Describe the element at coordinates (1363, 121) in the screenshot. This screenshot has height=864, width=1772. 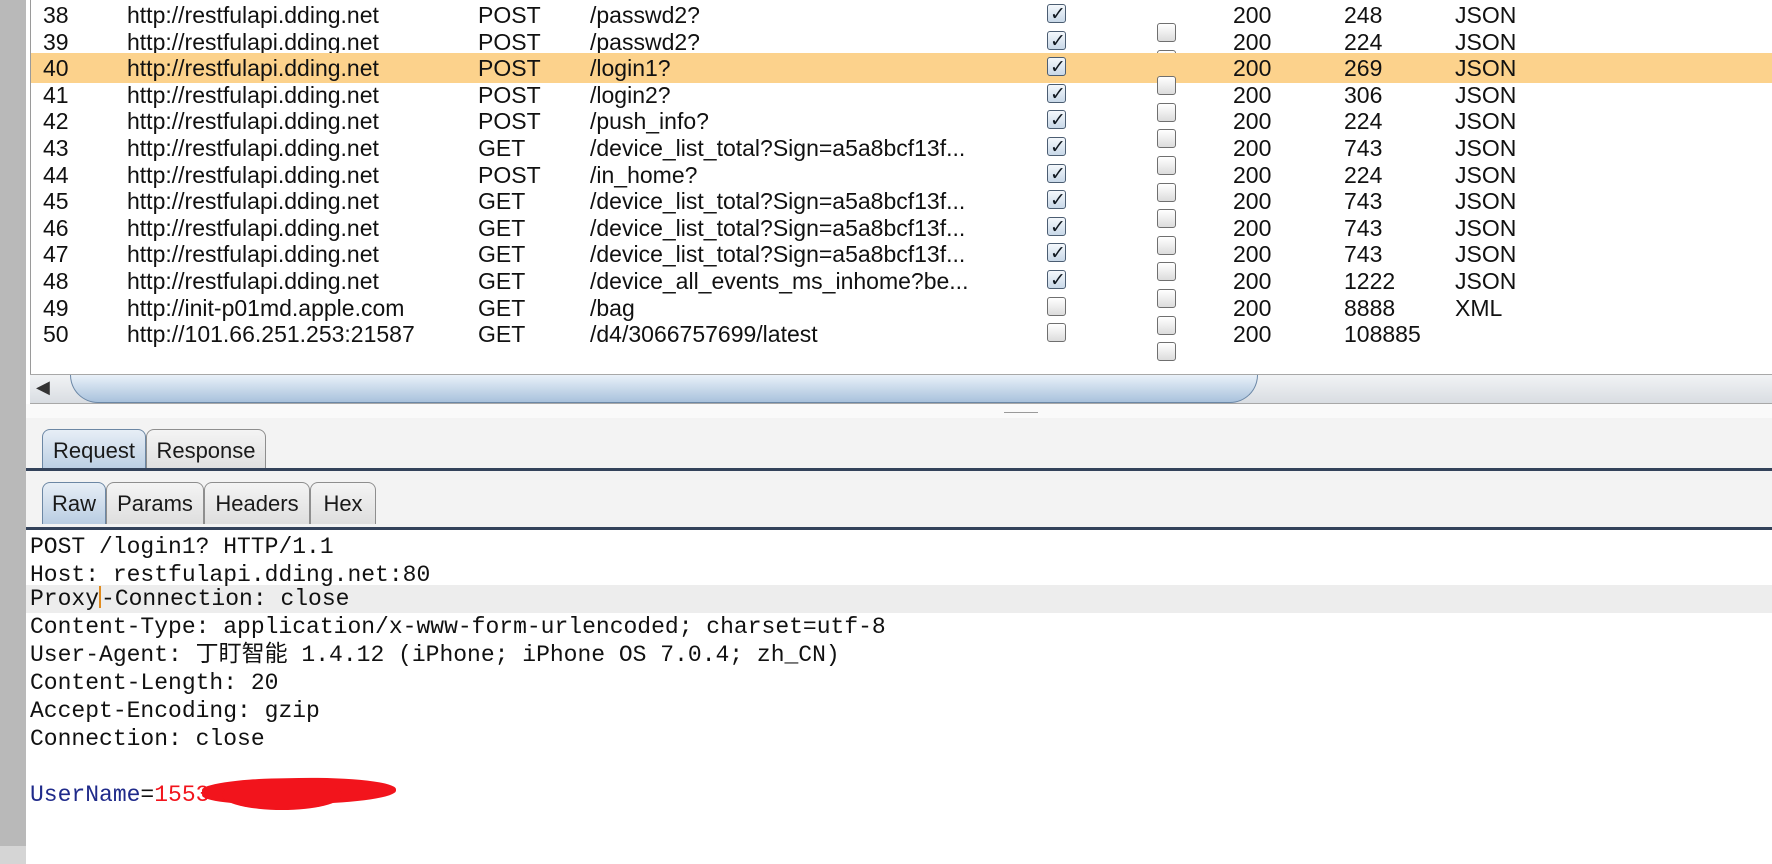
I see `row-length: 224` at that location.